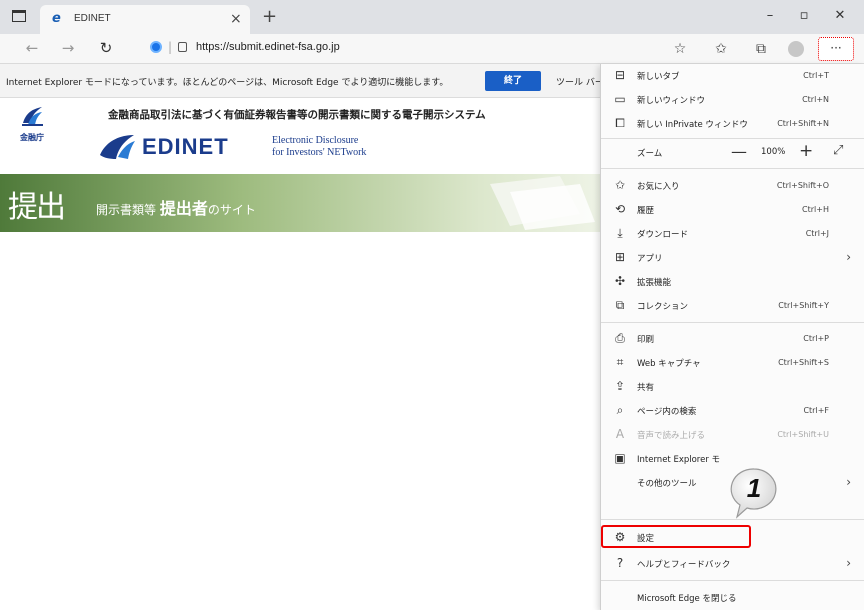 The image size is (864, 610). Describe the element at coordinates (319, 152) in the screenshot. I see `edinet-subtitle-line2: for Investors' NETwork` at that location.